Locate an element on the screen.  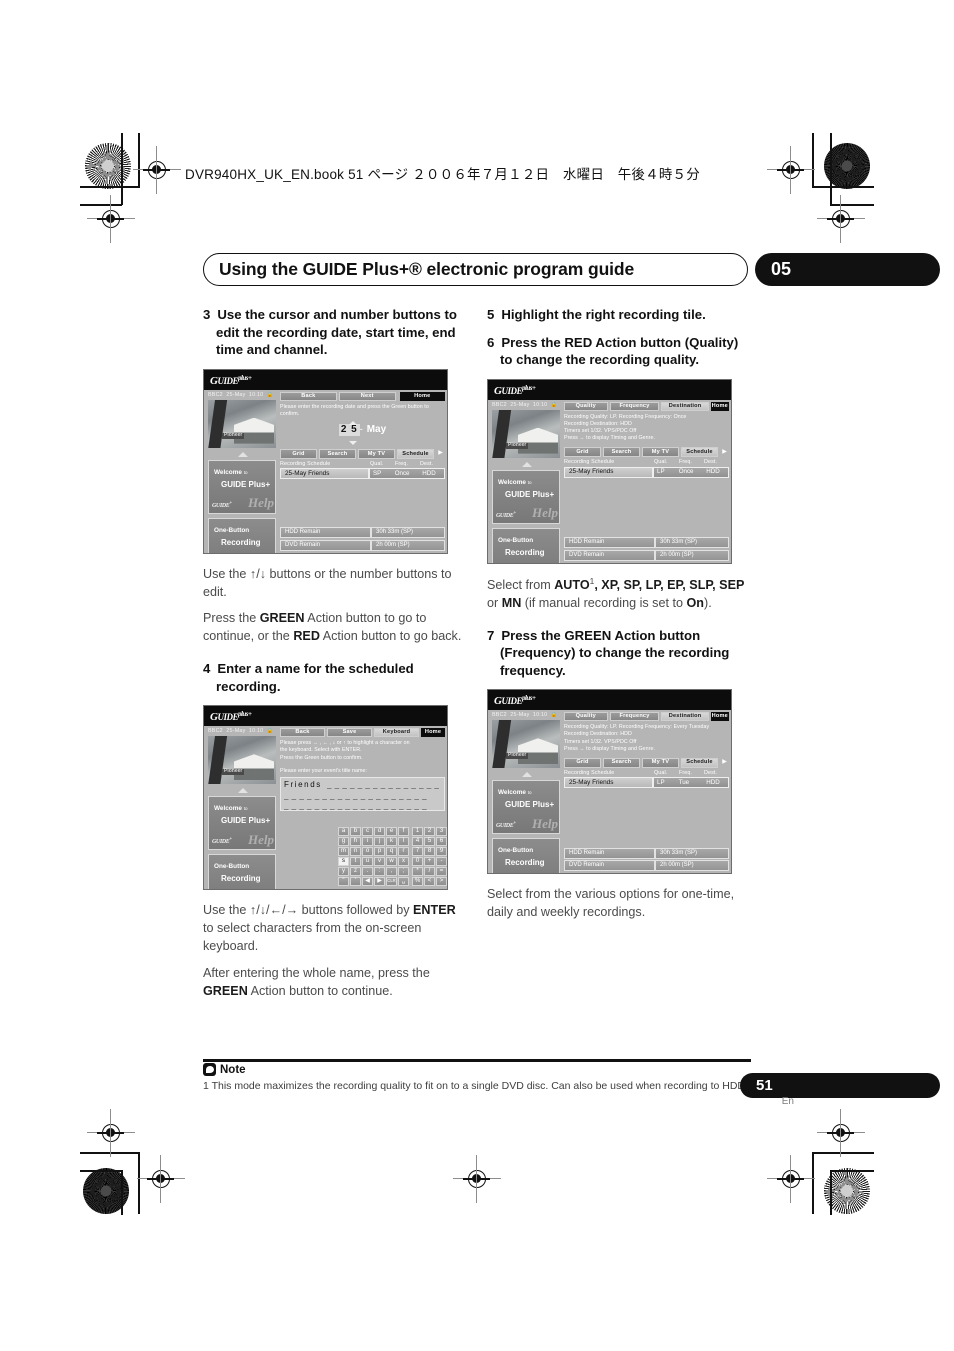
key-semicolon: ; is located at coordinates (403, 872).